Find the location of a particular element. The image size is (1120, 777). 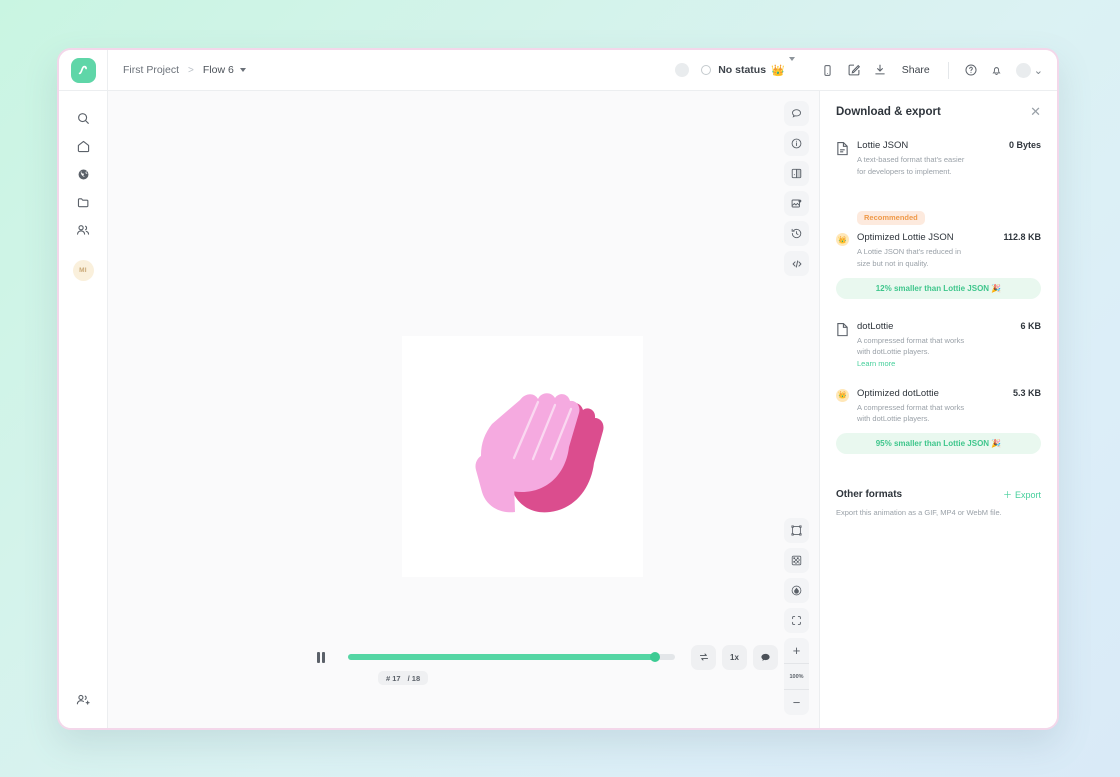

zoom-level-label: 100% is located at coordinates (796, 676).